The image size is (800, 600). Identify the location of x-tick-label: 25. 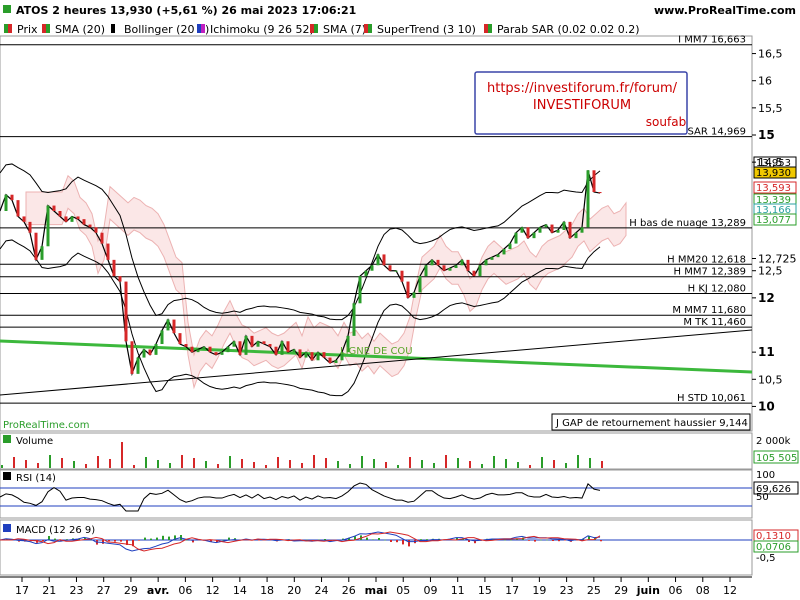
(594, 590).